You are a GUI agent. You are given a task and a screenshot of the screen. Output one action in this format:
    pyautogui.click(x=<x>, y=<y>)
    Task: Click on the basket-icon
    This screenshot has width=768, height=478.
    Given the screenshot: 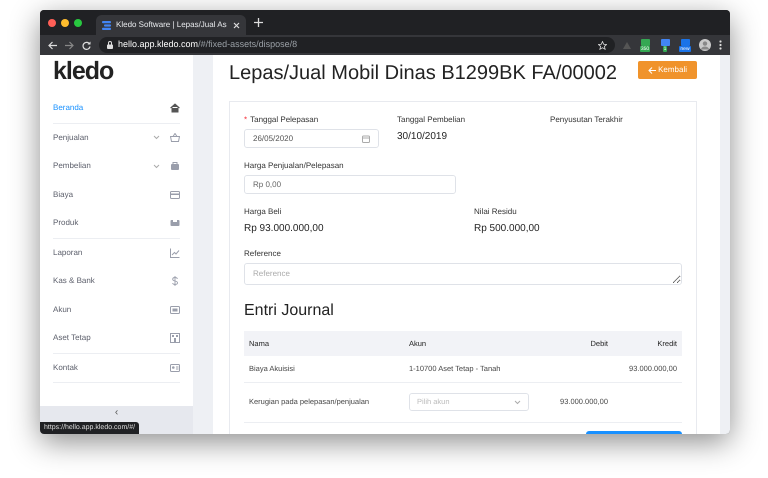 What is the action you would take?
    pyautogui.click(x=175, y=137)
    